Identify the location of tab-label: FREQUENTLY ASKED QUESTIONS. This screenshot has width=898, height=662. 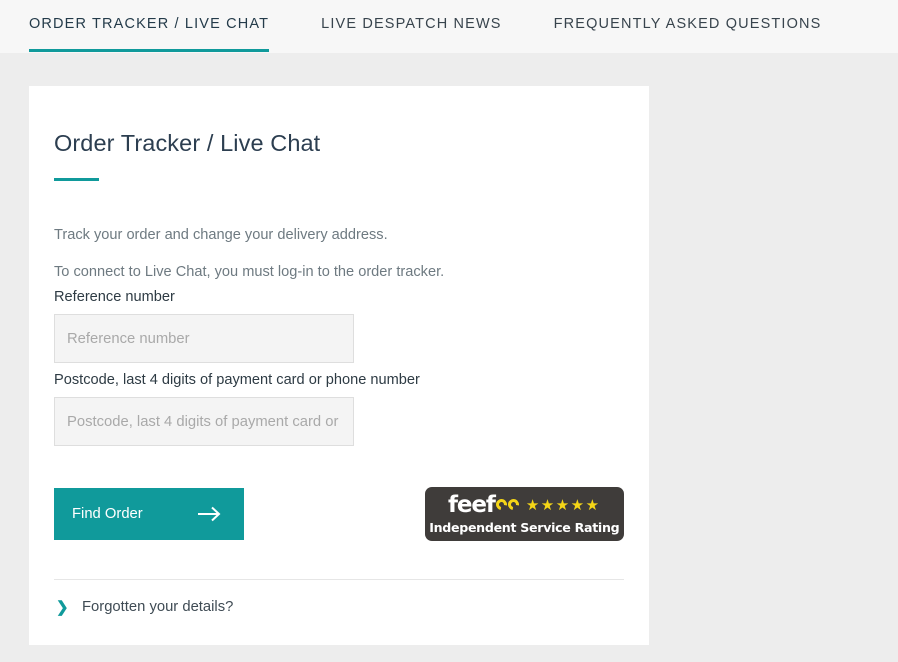
(687, 24).